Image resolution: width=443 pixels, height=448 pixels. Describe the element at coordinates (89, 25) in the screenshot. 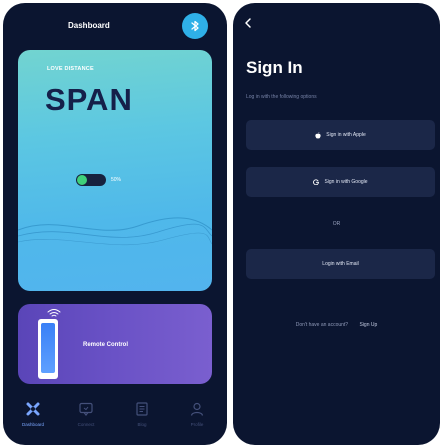

I see `page-title: Dashboard` at that location.